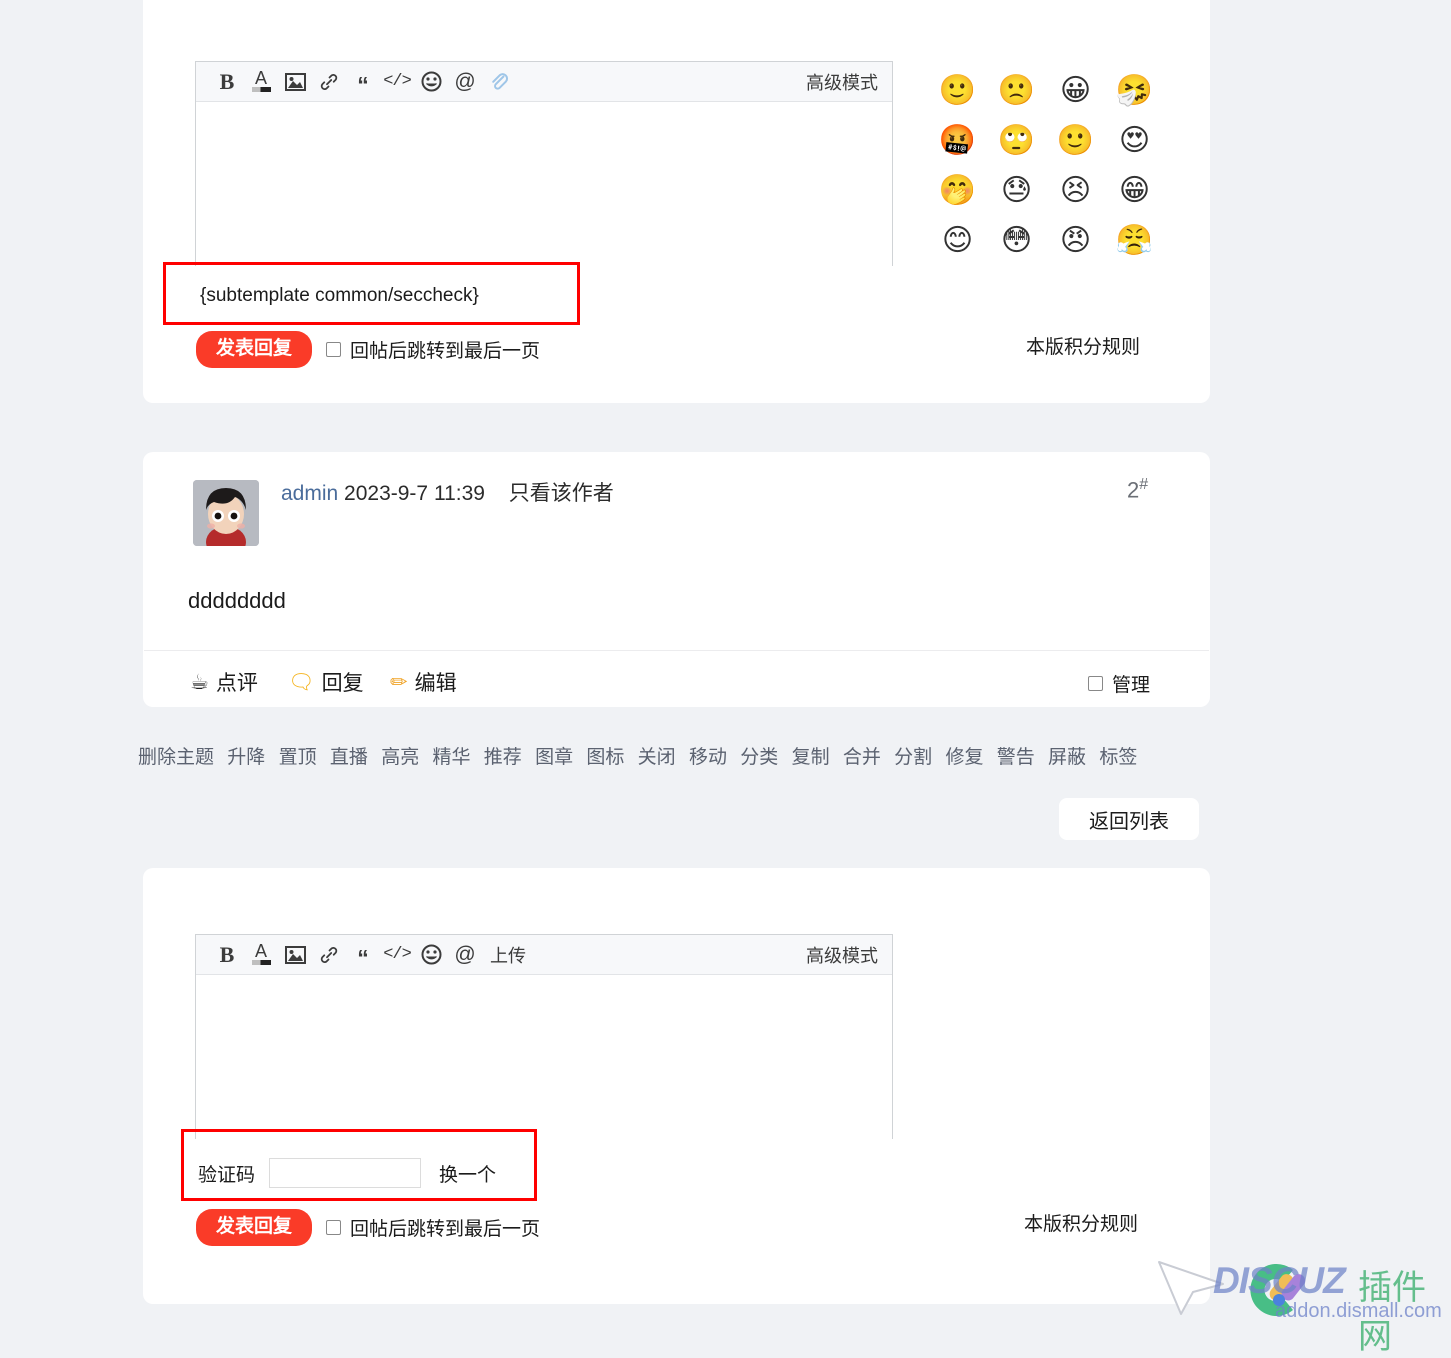 This screenshot has height=1358, width=1451. Describe the element at coordinates (957, 241) in the screenshot. I see `emoji-item: 😊` at that location.